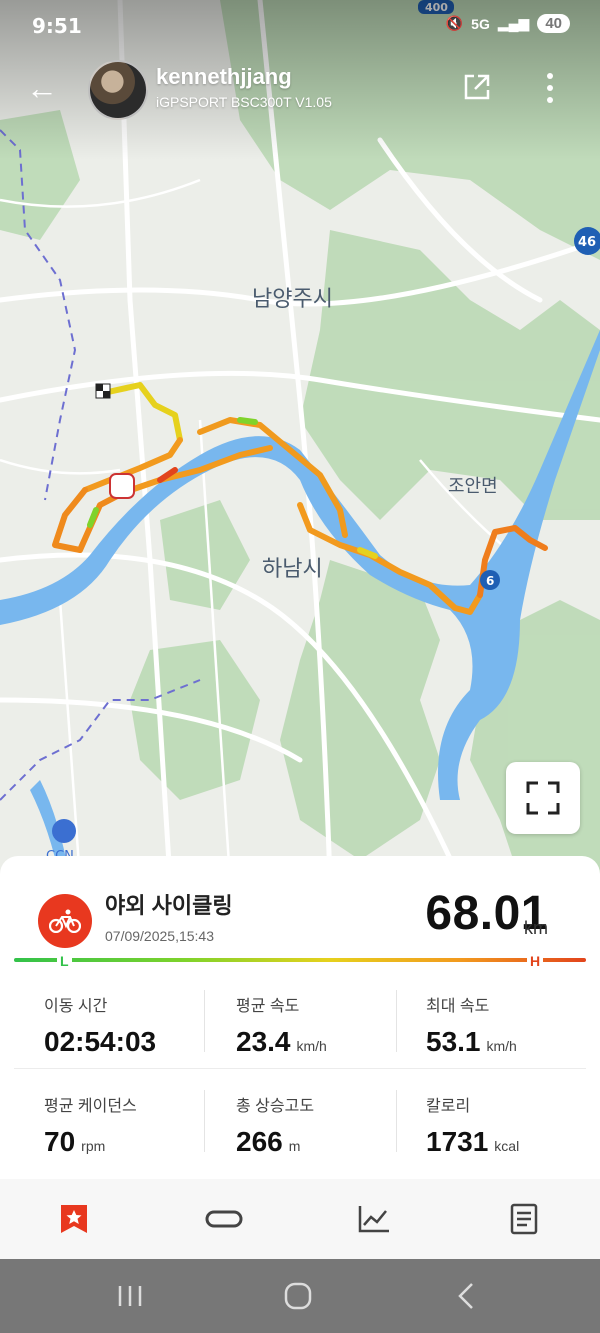  Describe the element at coordinates (535, 961) in the screenshot. I see `scale-high-label: H` at that location.